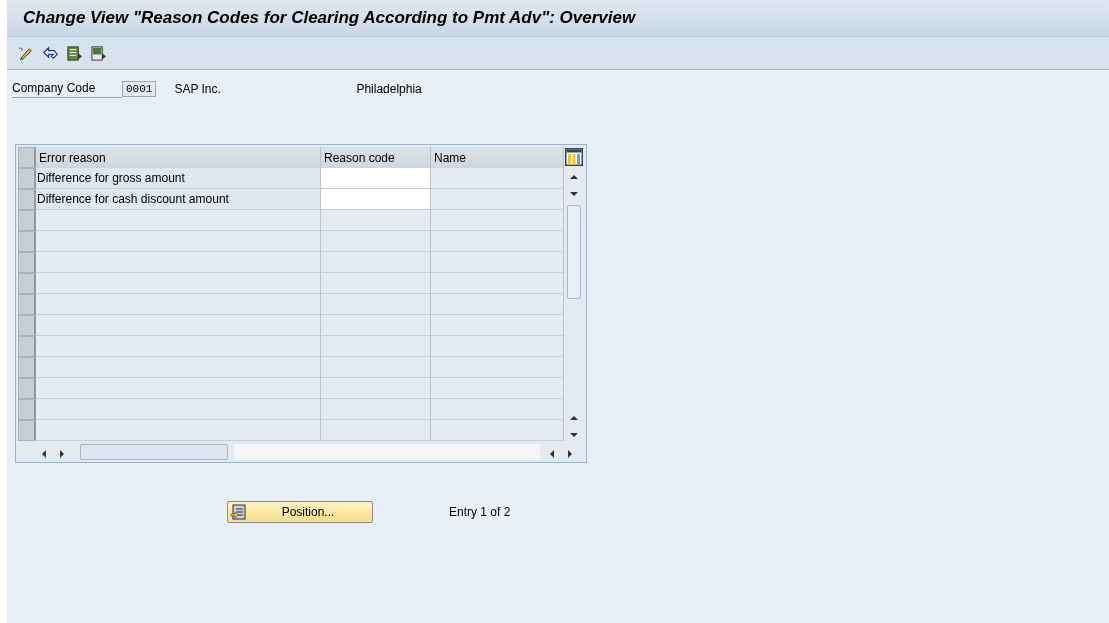  What do you see at coordinates (27, 157) in the screenshot?
I see `select-all-cell` at bounding box center [27, 157].